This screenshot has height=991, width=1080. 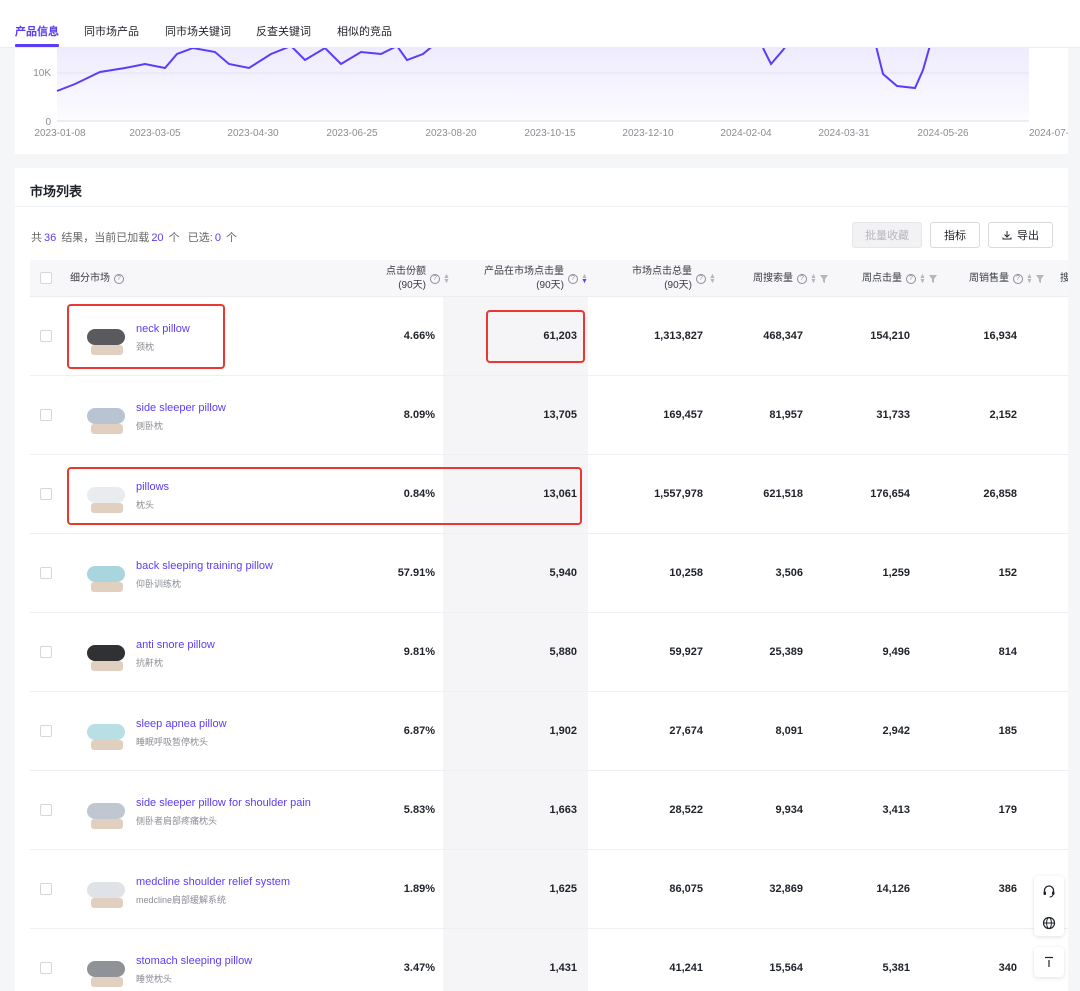 I want to click on segment-name-link: side sleeper pillow, so click(x=181, y=408).